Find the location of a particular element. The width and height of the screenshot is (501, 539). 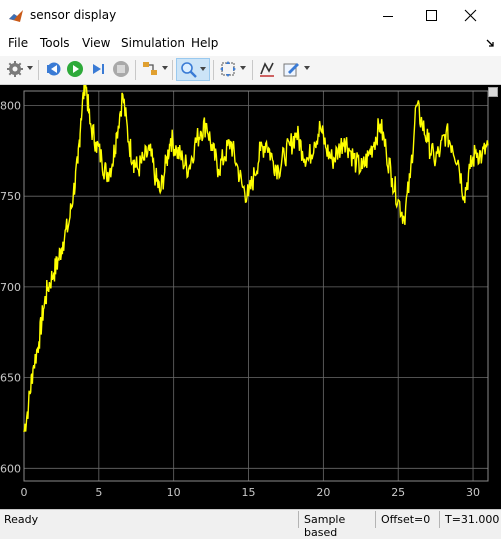

minimize-icon is located at coordinates (388, 16).